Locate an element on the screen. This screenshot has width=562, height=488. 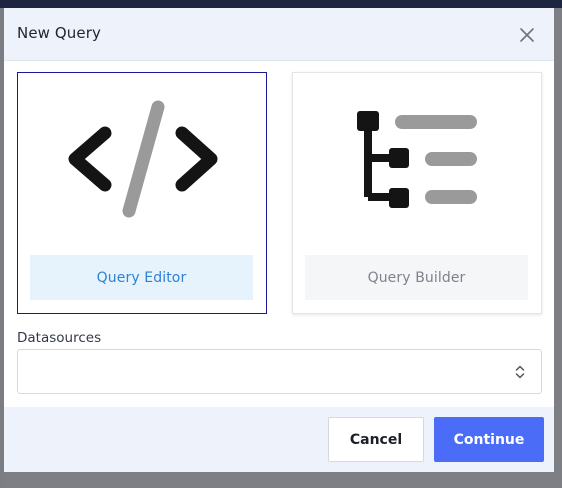
cancel-button: Cancel is located at coordinates (376, 439).